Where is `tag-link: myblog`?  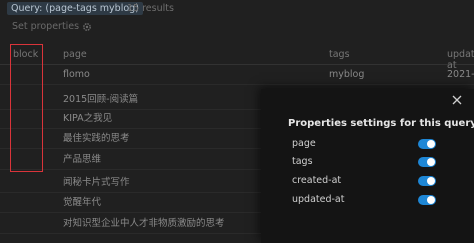 tag-link: myblog is located at coordinates (346, 74).